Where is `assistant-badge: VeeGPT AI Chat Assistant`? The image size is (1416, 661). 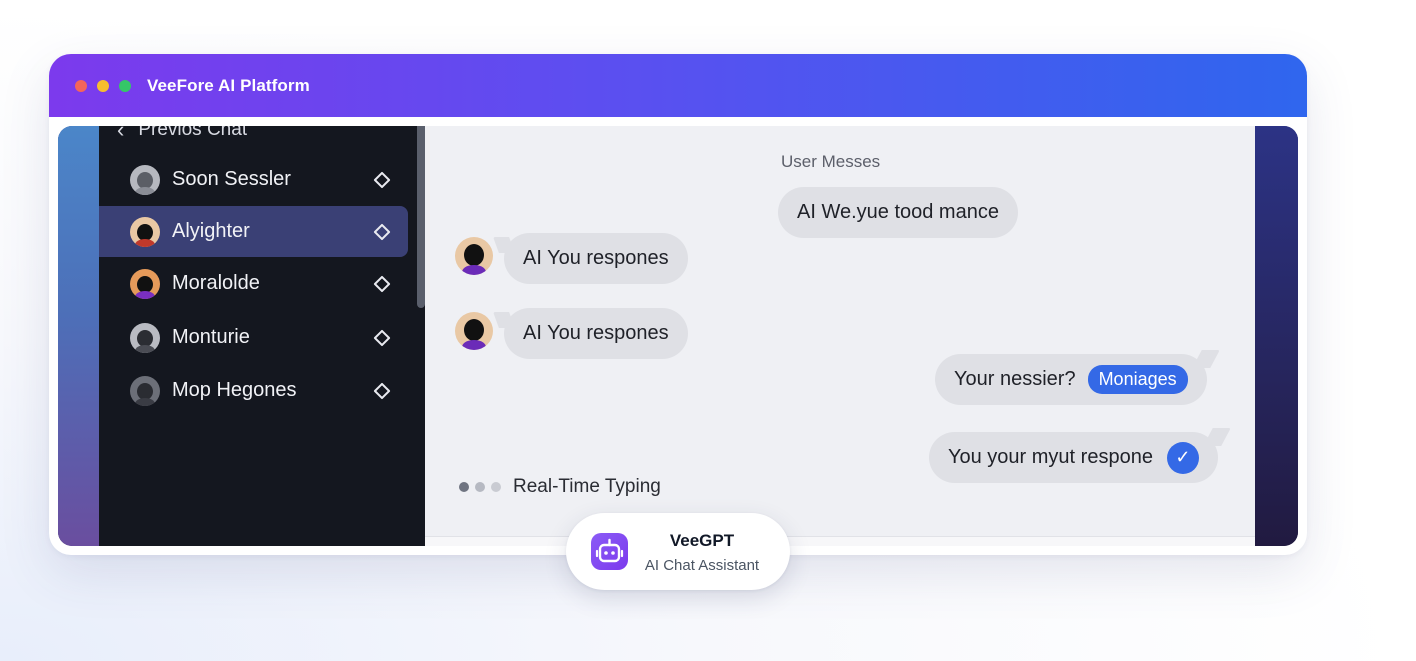 assistant-badge: VeeGPT AI Chat Assistant is located at coordinates (678, 551).